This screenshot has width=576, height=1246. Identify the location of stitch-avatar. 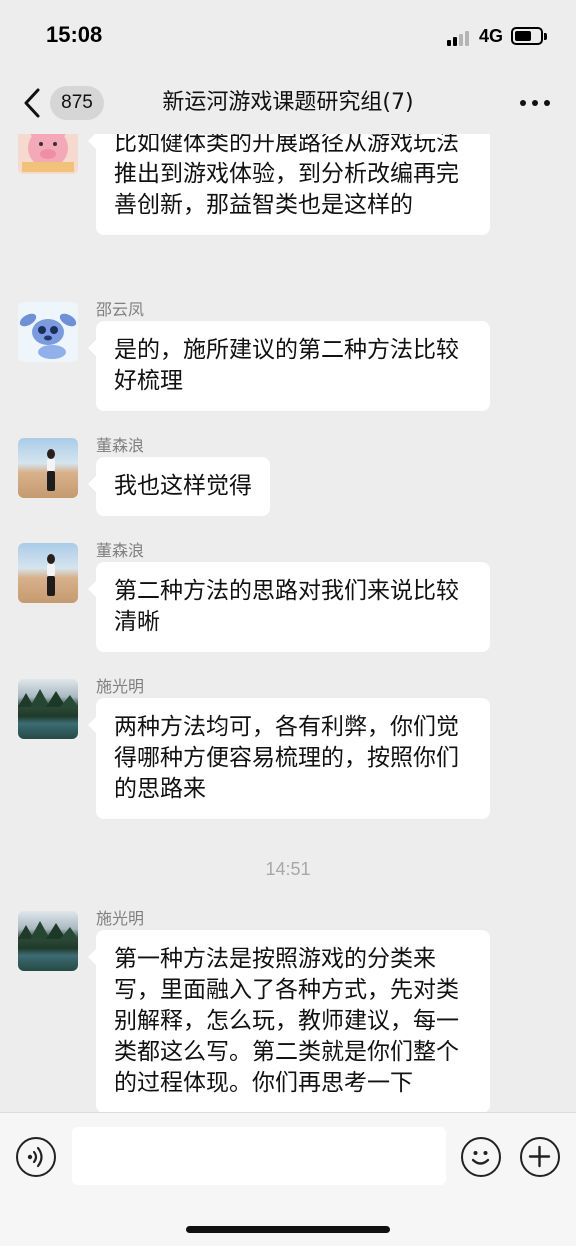
(48, 332).